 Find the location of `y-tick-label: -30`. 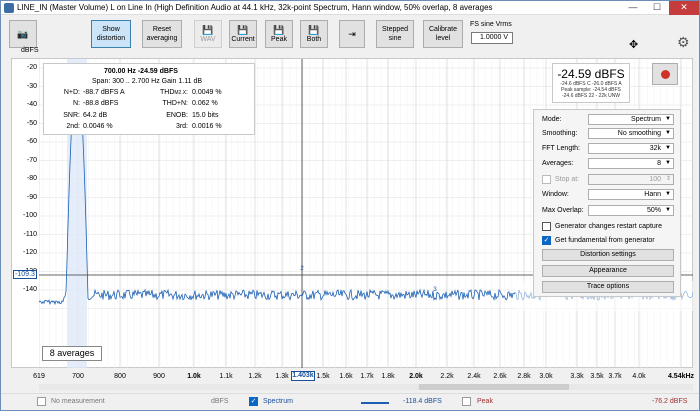

y-tick-label: -30 is located at coordinates (31, 86).